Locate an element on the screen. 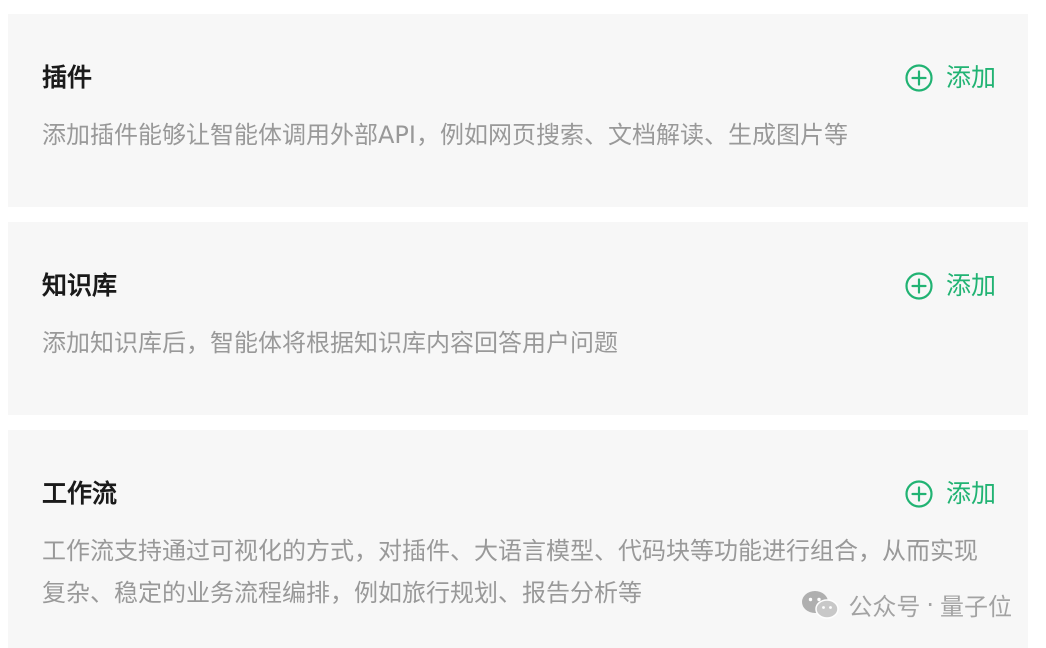  add-plugin-label: 添加 is located at coordinates (970, 77).